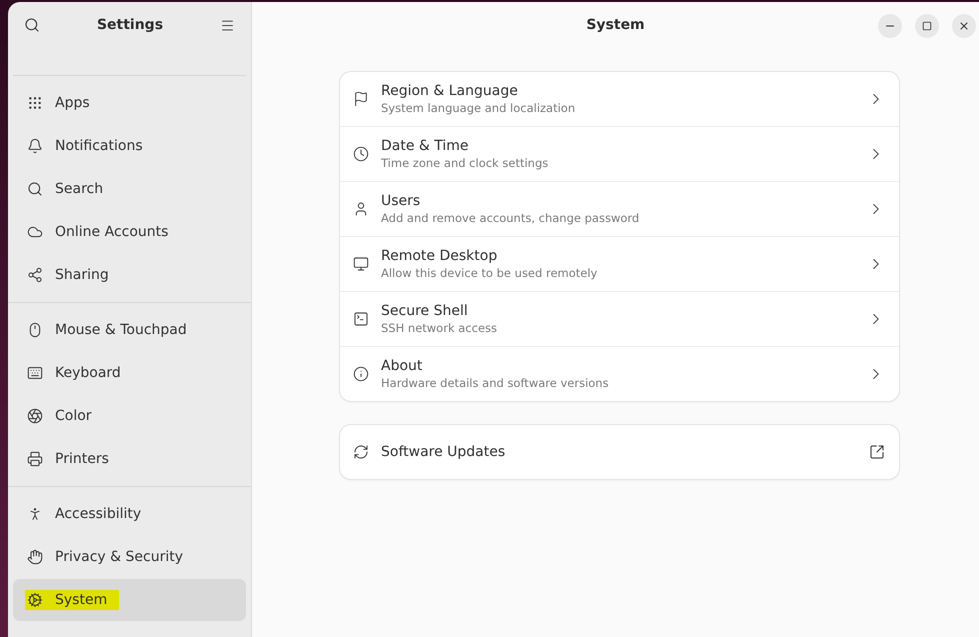 This screenshot has width=979, height=637. Describe the element at coordinates (361, 374) in the screenshot. I see `info-icon` at that location.